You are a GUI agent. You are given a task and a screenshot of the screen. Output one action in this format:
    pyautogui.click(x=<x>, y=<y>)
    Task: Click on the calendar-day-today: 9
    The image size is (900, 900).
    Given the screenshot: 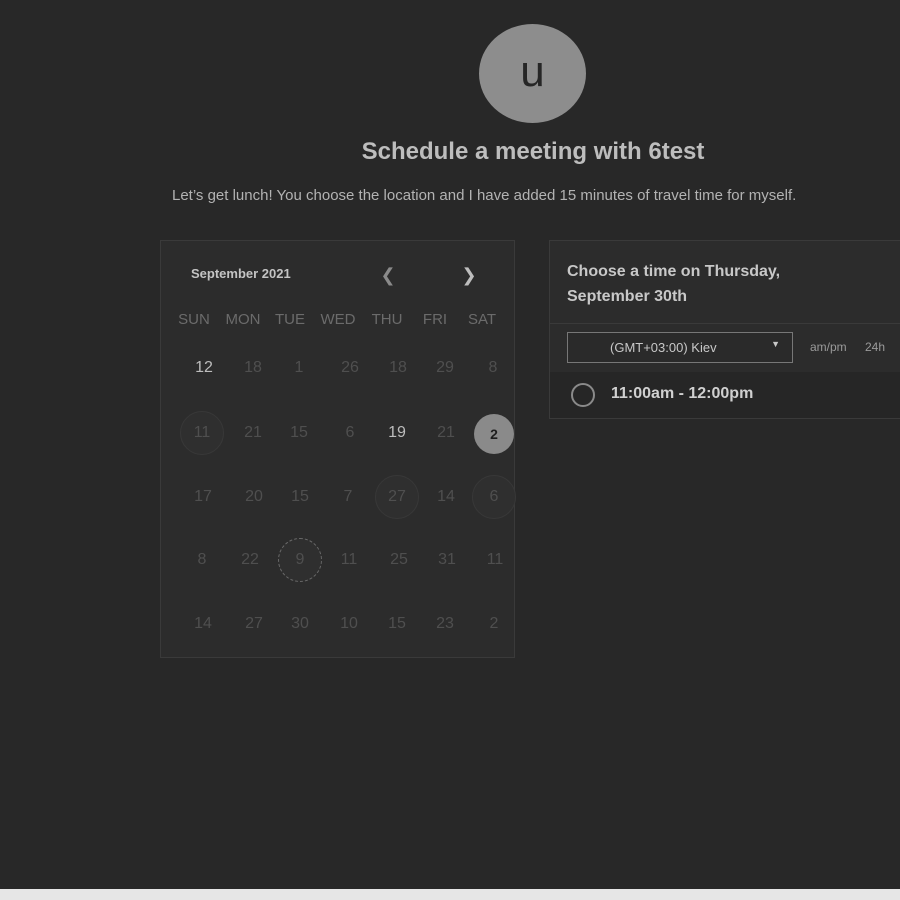 What is the action you would take?
    pyautogui.click(x=300, y=560)
    